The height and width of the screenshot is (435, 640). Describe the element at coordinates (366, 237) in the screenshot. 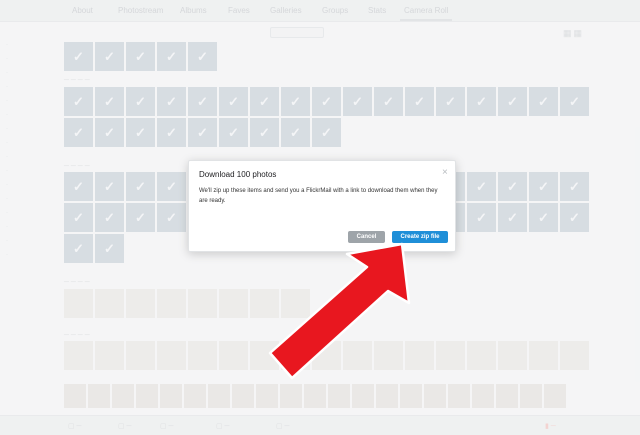

I see `cancel-button: Cancel` at that location.